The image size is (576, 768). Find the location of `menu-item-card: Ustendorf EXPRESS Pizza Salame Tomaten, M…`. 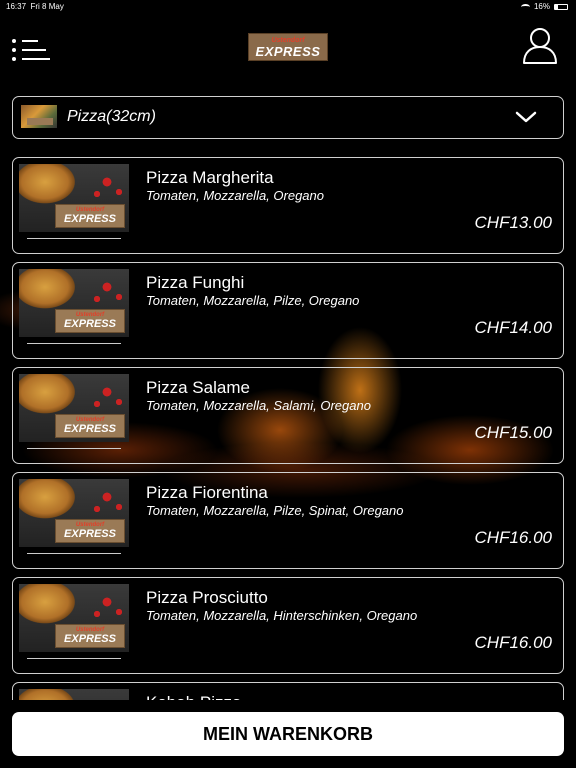

menu-item-card: Ustendorf EXPRESS Pizza Salame Tomaten, M… is located at coordinates (288, 415).